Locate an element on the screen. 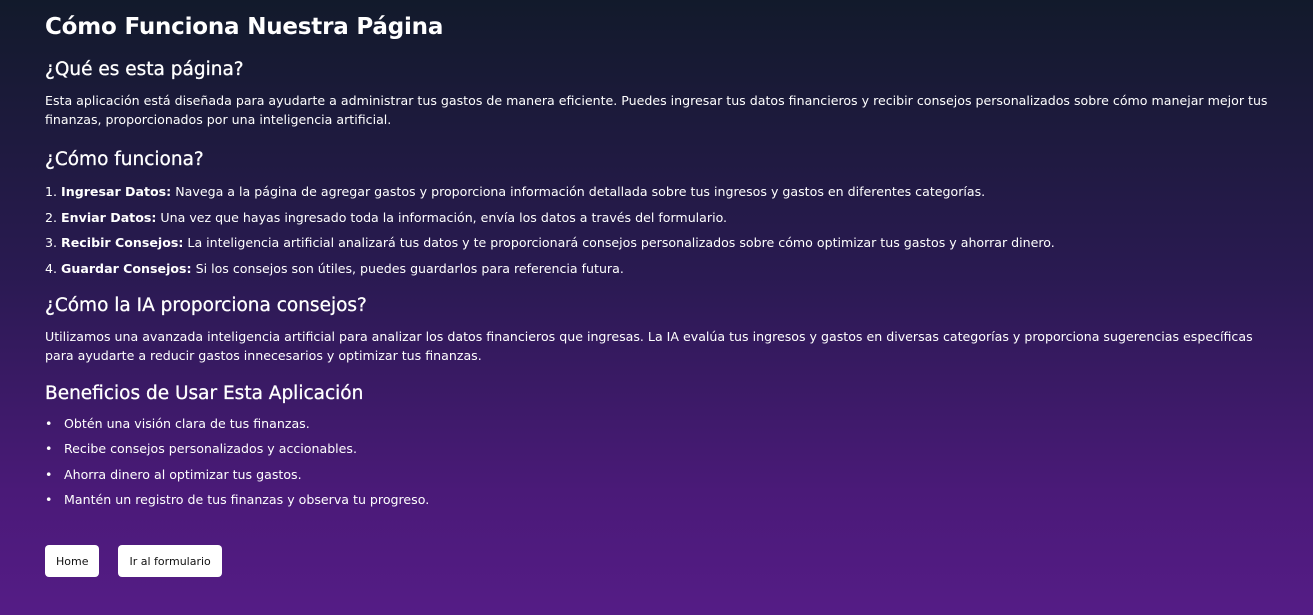  section-ai-heading: ¿Cómo la IA proporciona consejos? is located at coordinates (206, 305).